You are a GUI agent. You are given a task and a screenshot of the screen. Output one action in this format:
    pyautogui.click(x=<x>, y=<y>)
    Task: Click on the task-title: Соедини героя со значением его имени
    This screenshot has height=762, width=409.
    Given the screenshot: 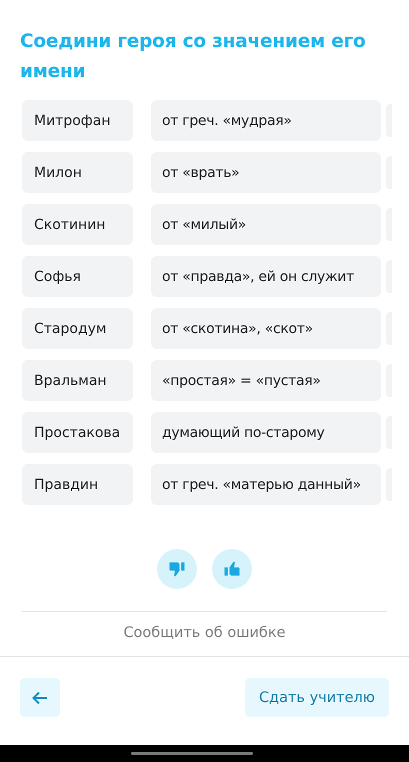 What is the action you would take?
    pyautogui.click(x=193, y=57)
    